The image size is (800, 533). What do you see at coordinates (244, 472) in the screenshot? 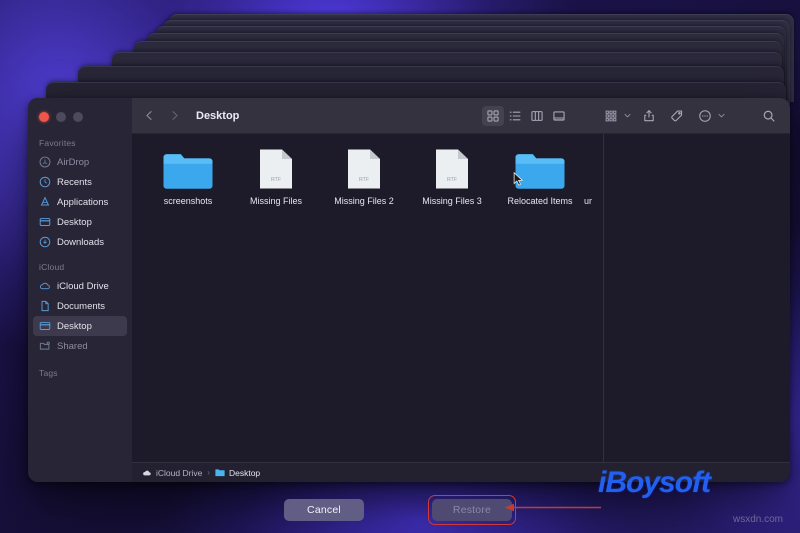
I see `breadcrumb-label: Desktop` at bounding box center [244, 472].